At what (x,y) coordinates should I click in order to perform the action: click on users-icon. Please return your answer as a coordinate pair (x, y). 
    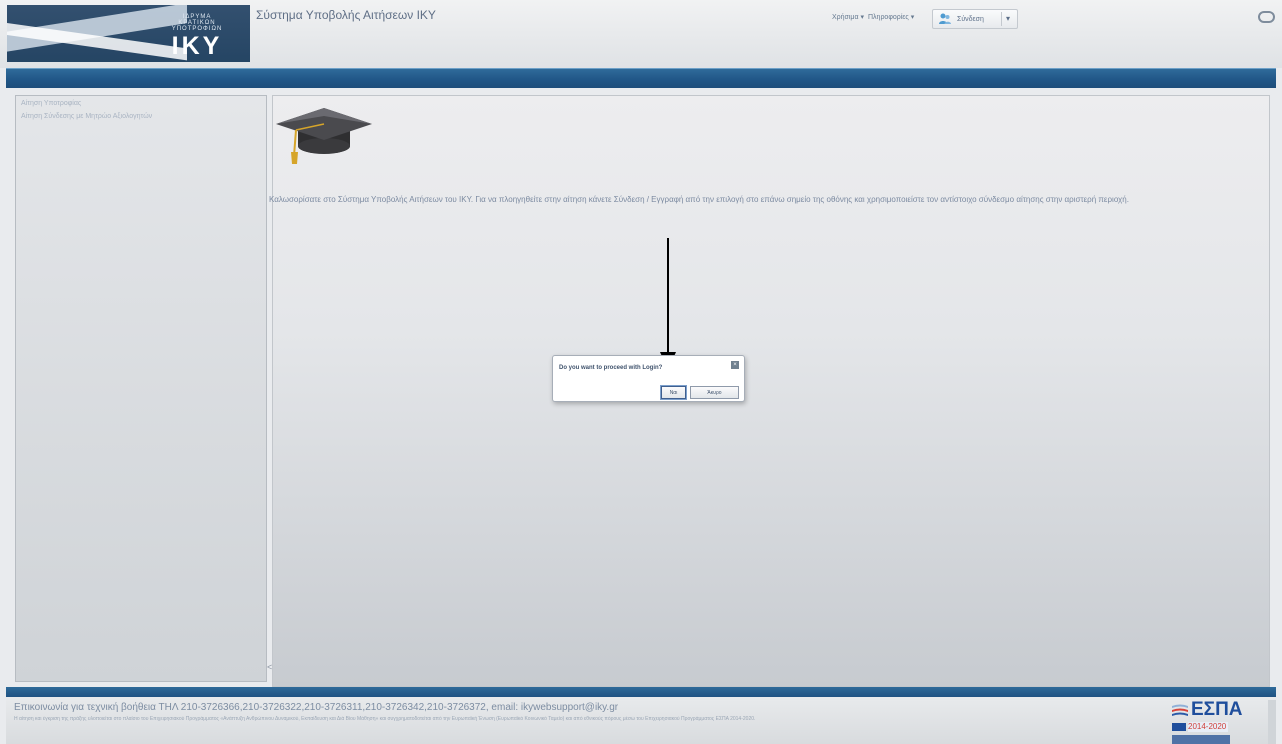
    Looking at the image, I should click on (945, 18).